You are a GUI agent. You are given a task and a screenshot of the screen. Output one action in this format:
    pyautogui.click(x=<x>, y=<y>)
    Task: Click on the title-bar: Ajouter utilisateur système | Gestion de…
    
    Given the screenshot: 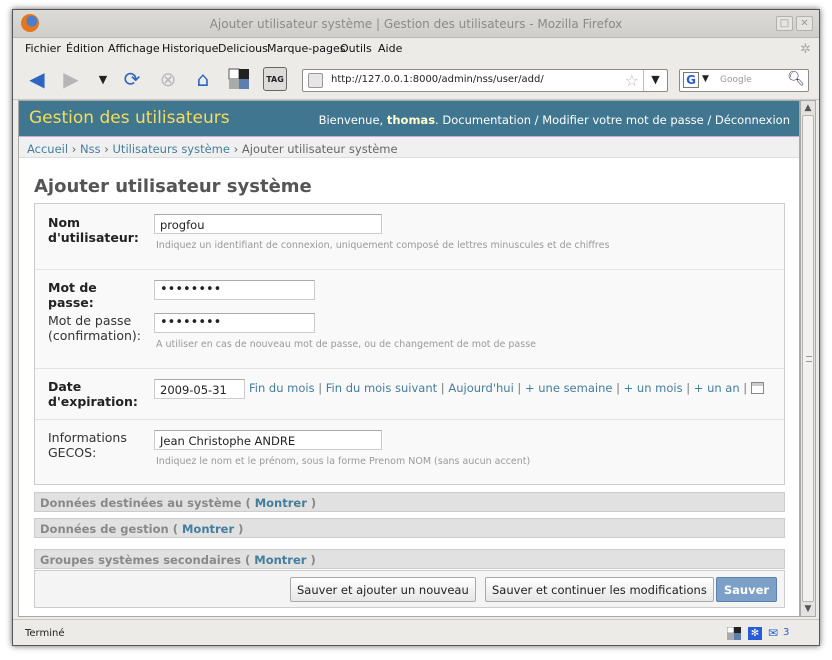 What is the action you would take?
    pyautogui.click(x=416, y=24)
    